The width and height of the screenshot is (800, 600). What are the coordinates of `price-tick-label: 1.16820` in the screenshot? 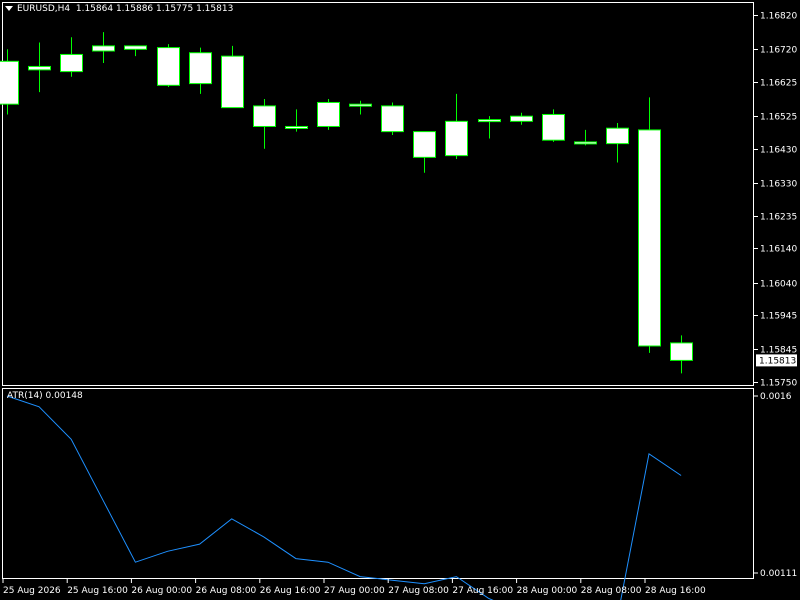 It's located at (778, 17).